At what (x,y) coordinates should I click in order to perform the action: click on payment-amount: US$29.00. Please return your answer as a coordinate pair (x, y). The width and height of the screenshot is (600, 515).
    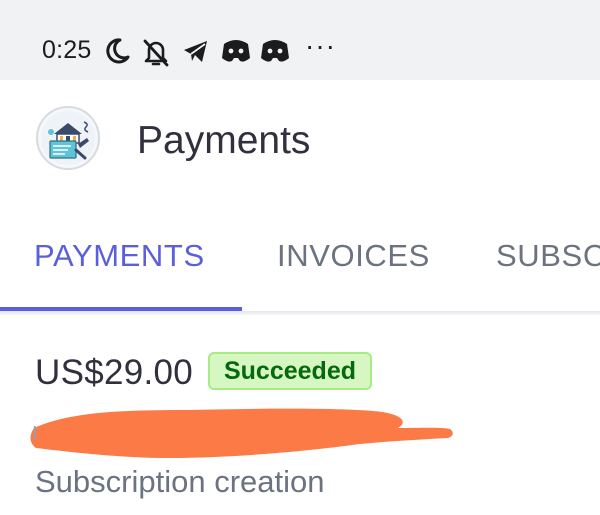
    Looking at the image, I should click on (114, 373).